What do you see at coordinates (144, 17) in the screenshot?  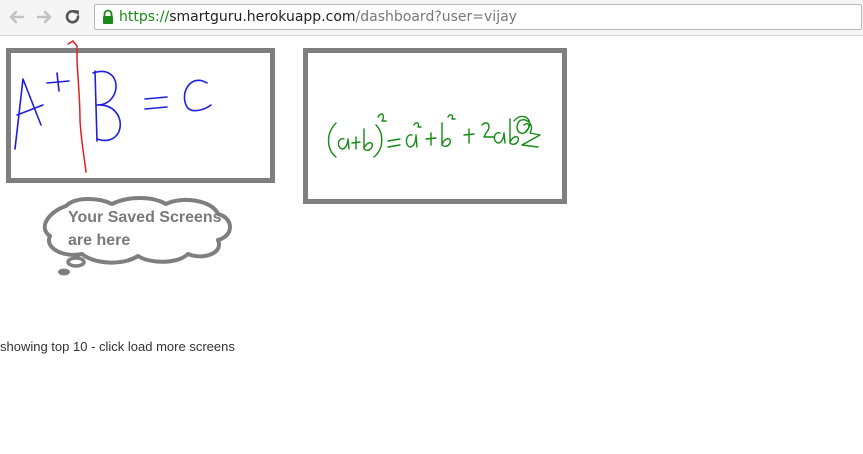 I see `url-scheme: https://` at bounding box center [144, 17].